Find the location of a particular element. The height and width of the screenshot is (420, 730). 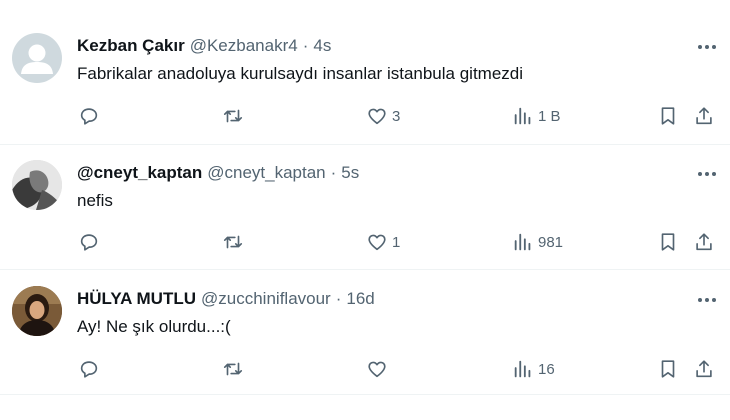

photo-avatar is located at coordinates (37, 311).